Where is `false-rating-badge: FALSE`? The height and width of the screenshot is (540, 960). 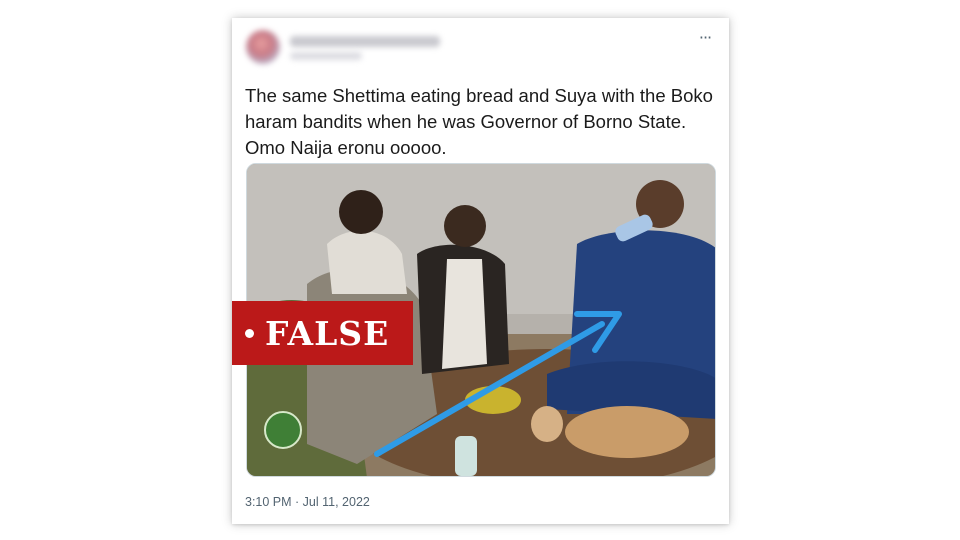 false-rating-badge: FALSE is located at coordinates (322, 333).